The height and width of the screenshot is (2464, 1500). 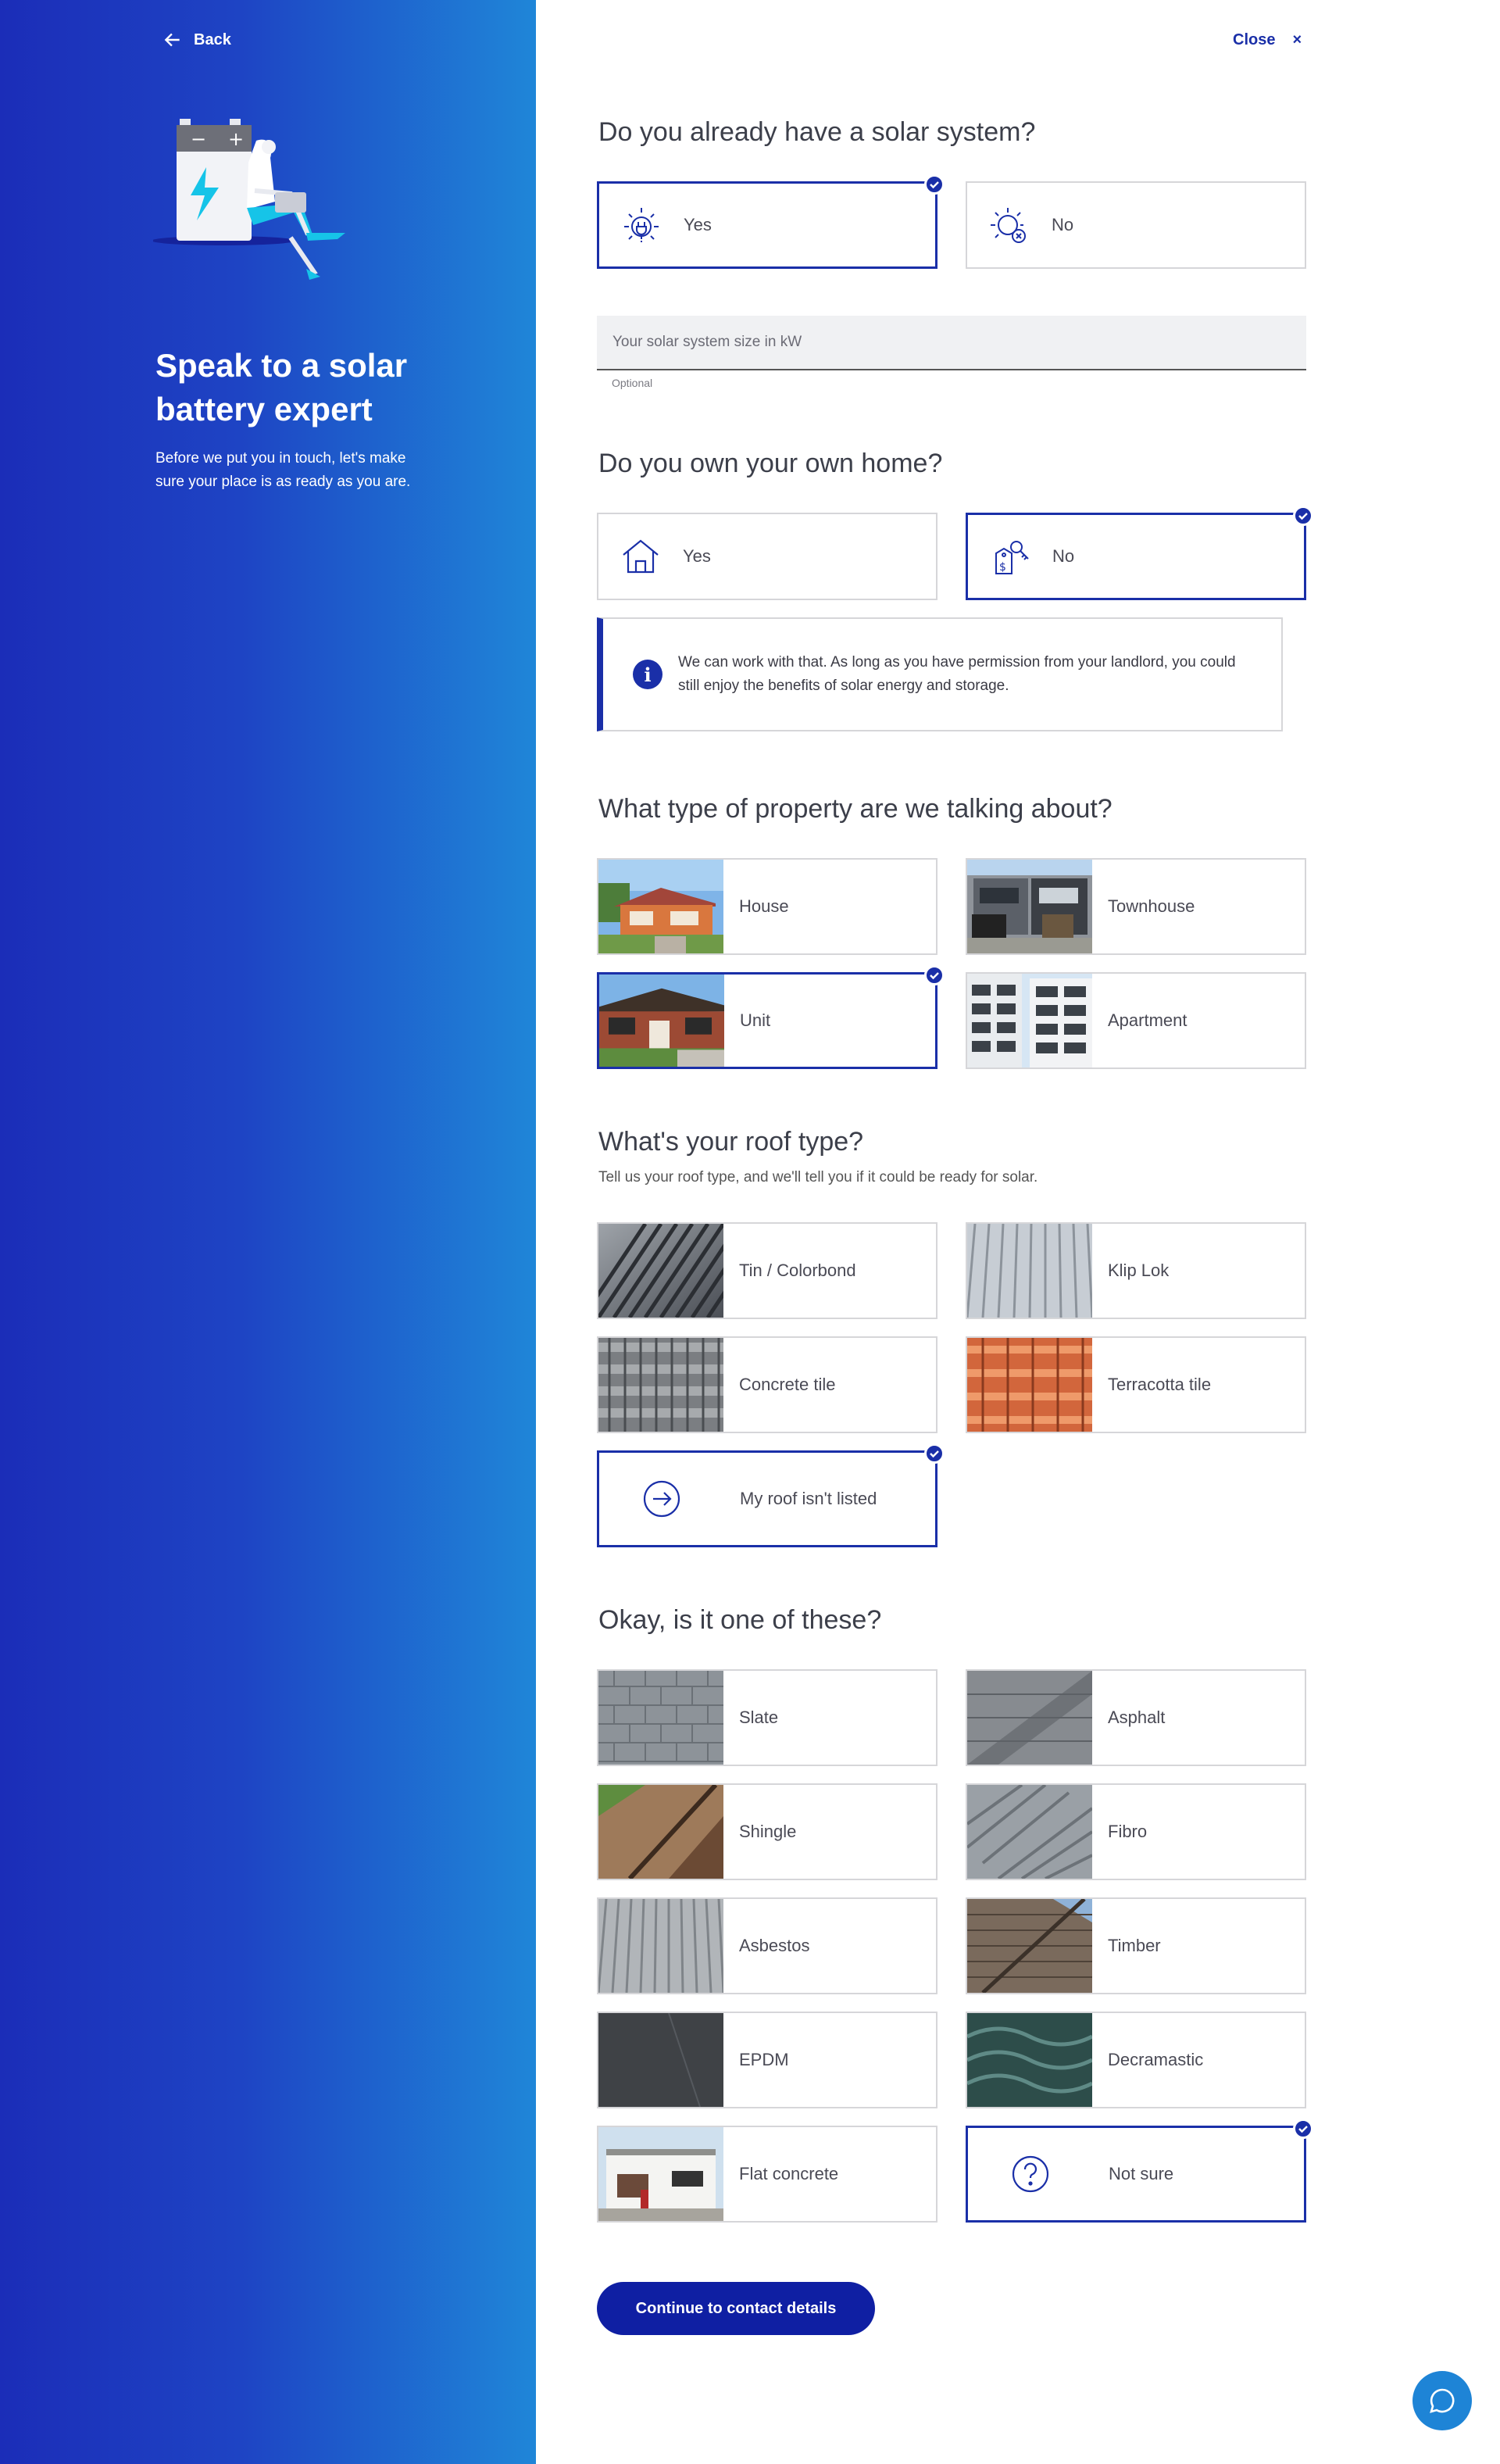 What do you see at coordinates (789, 2173) in the screenshot?
I see `roof-flat-concrete-label: Flat concrete` at bounding box center [789, 2173].